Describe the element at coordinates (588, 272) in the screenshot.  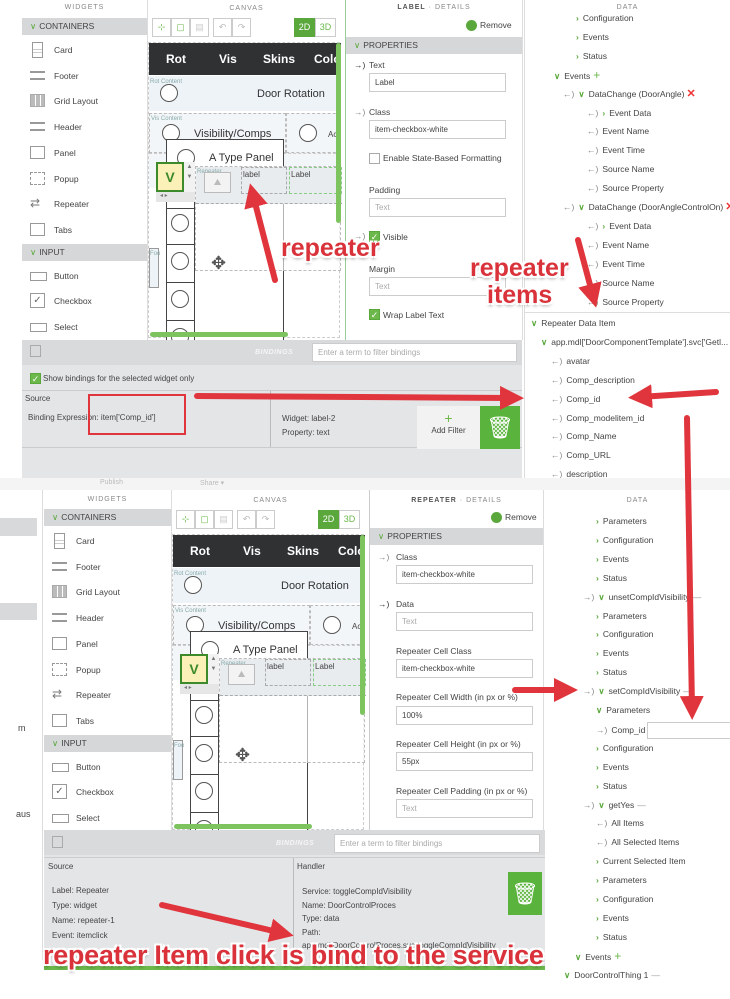
I see `arrow-to-repeater-items` at that location.